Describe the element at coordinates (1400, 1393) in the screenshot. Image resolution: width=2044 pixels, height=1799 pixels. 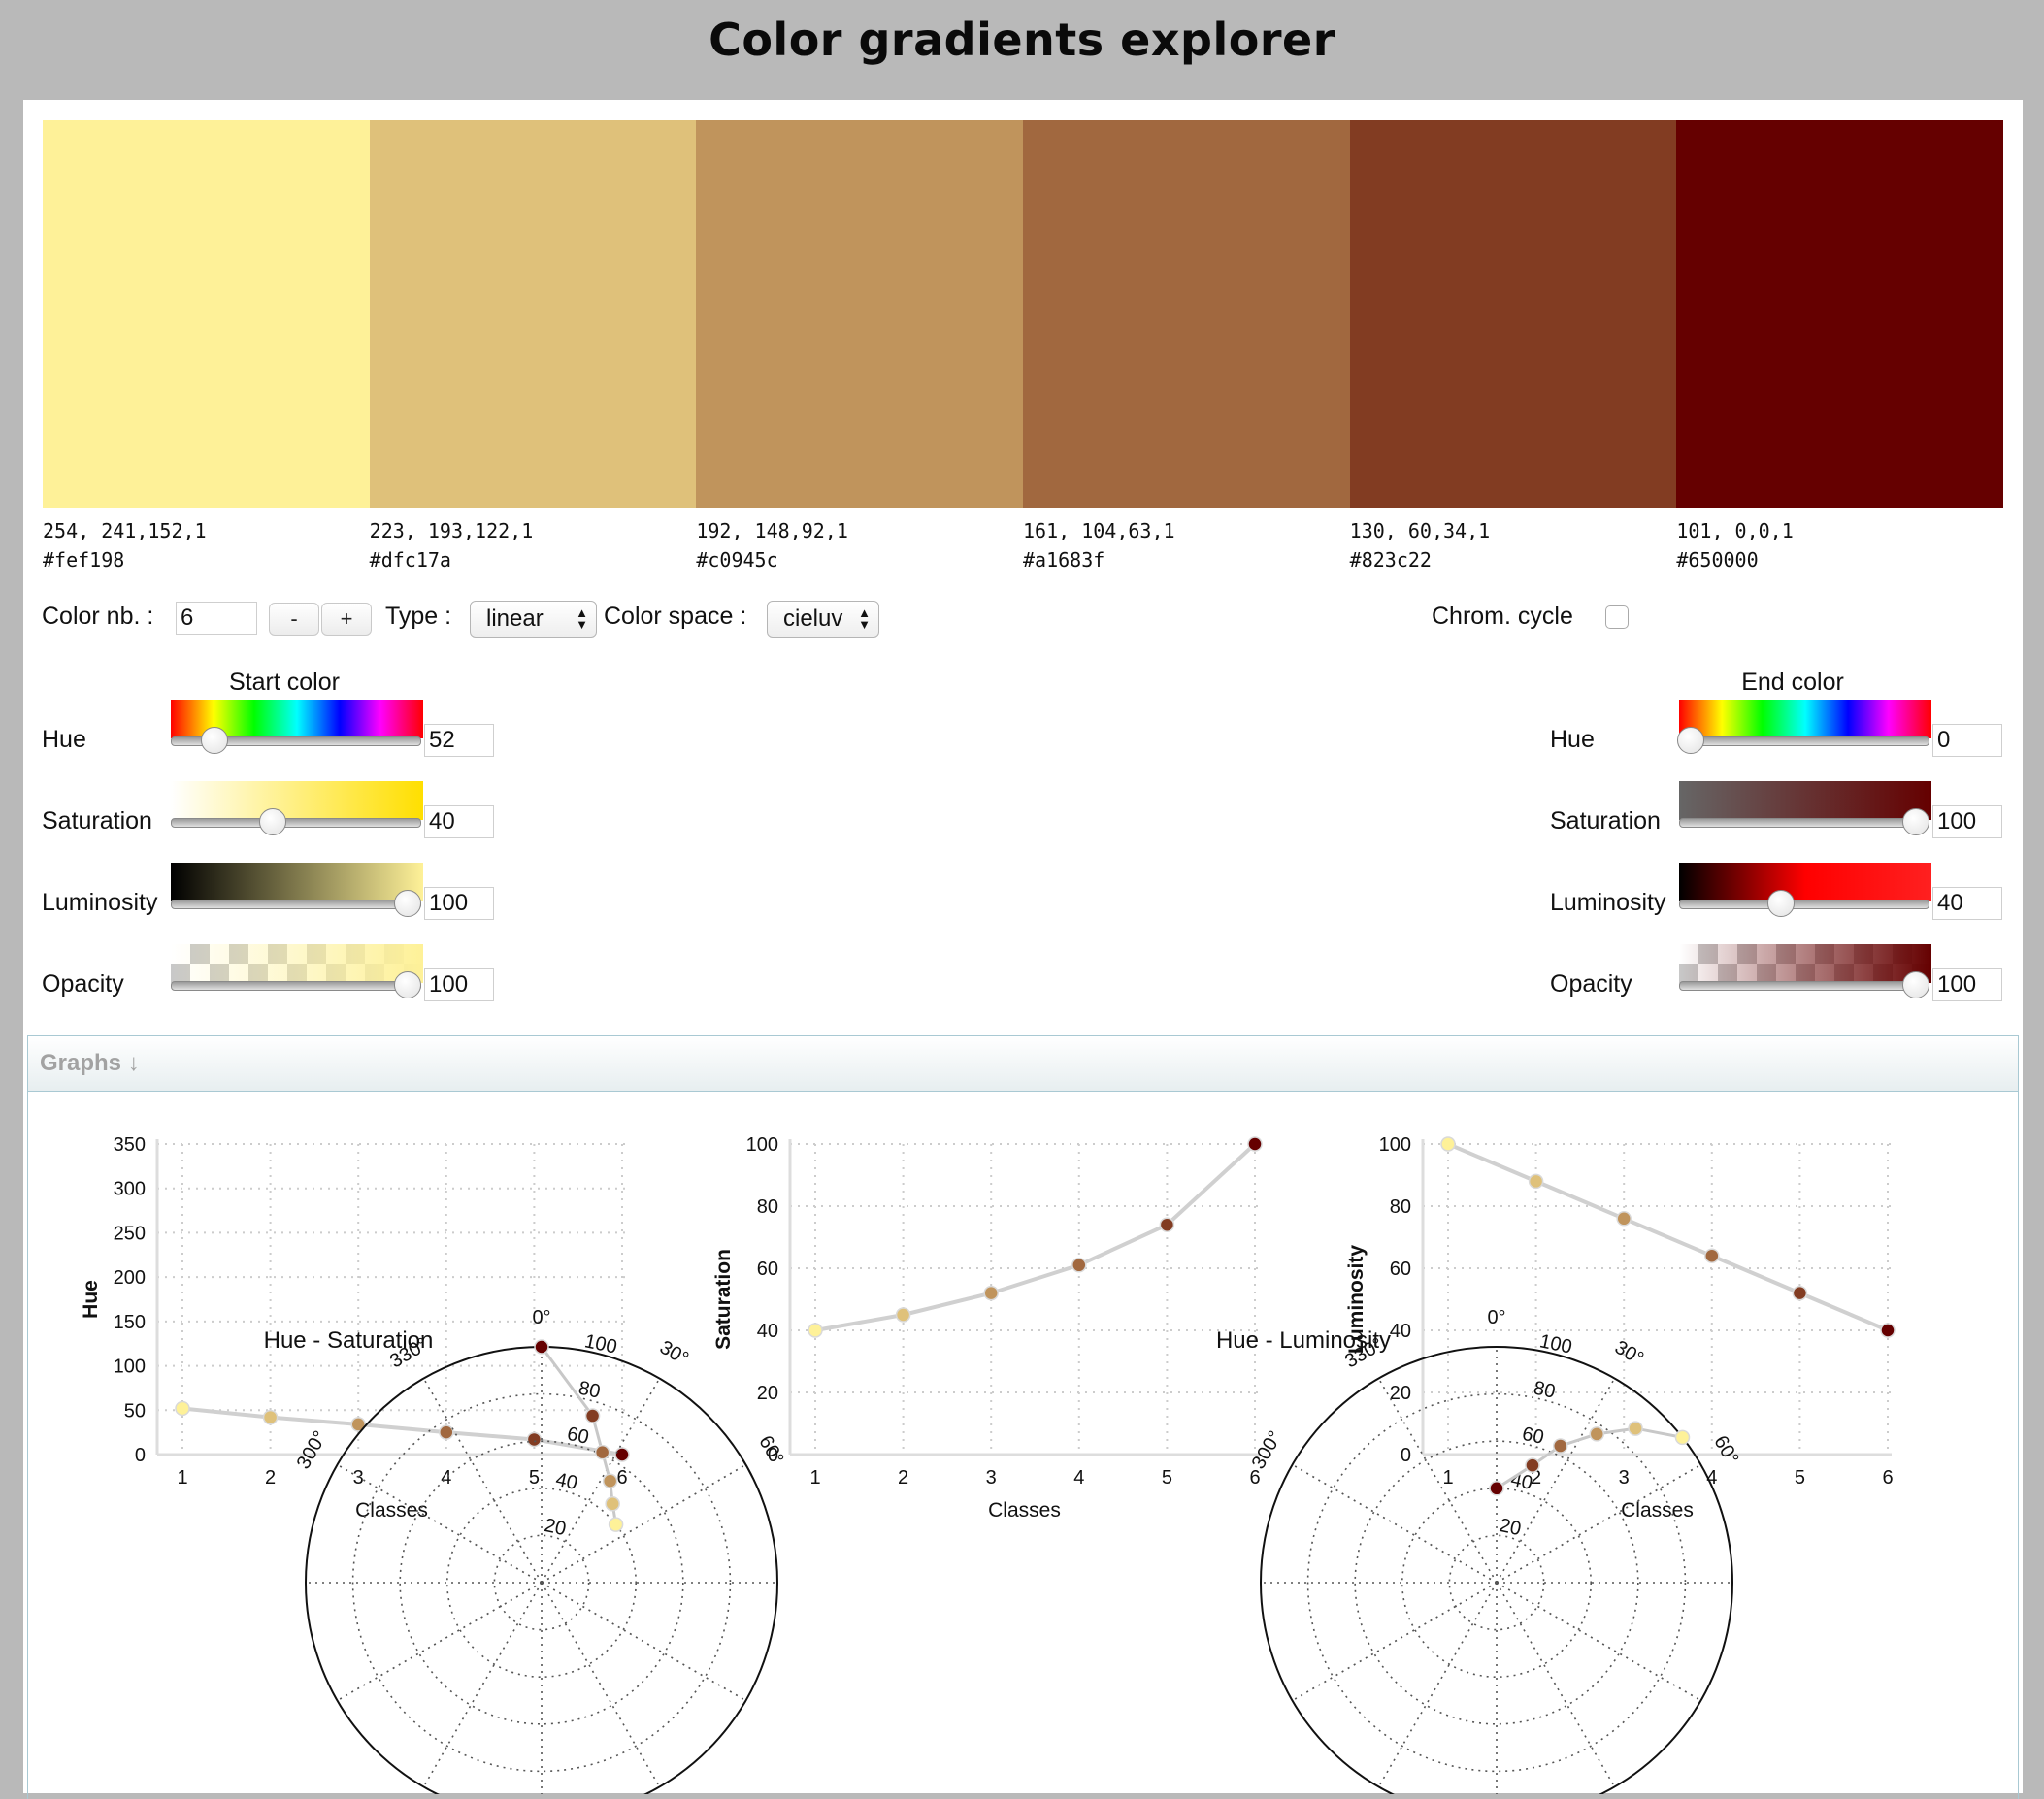
I see `y-tick-label: 20` at that location.